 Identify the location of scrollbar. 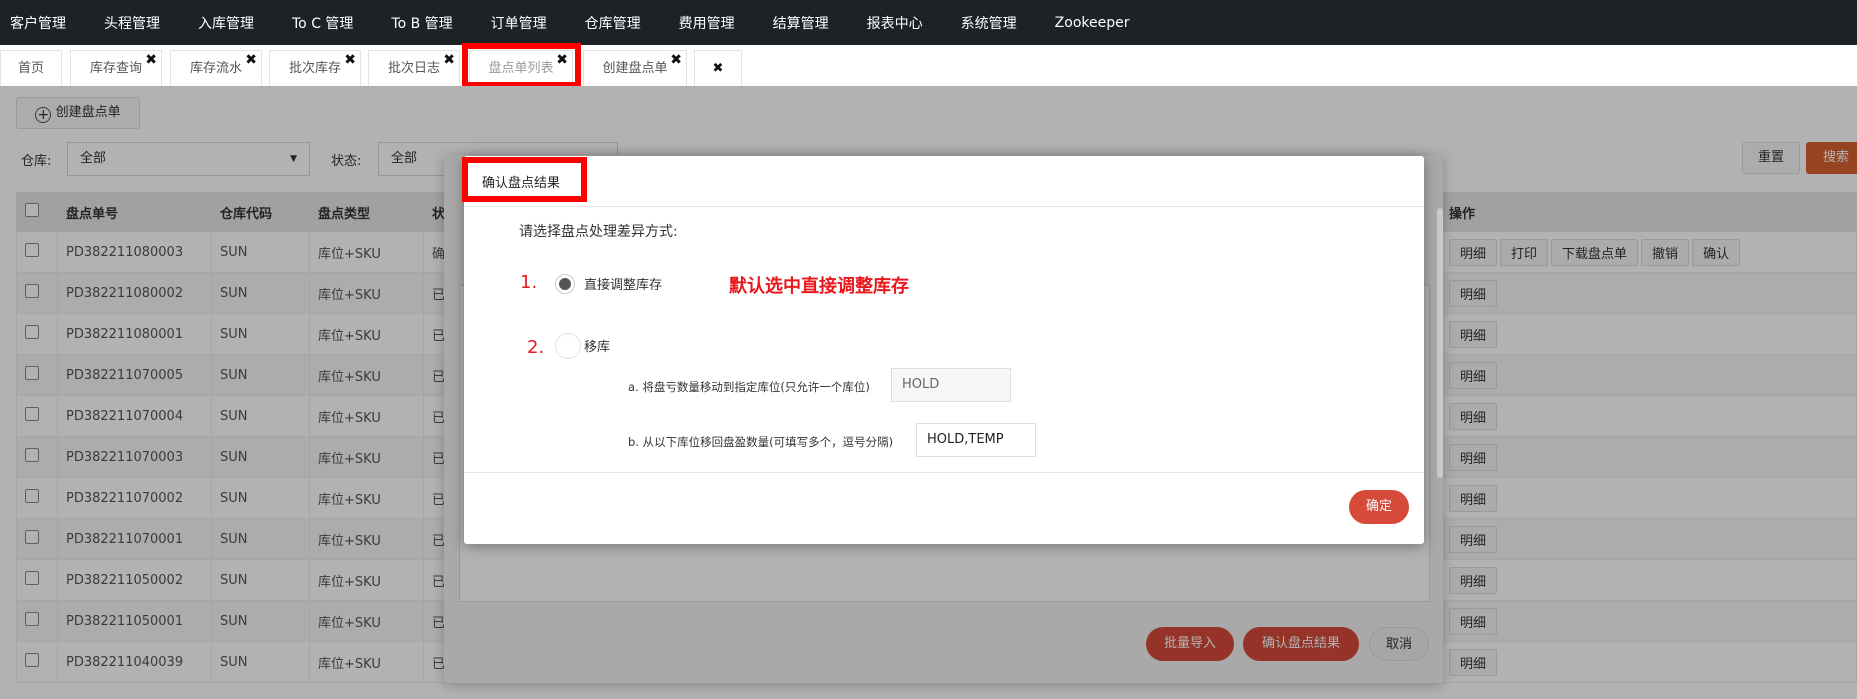
(1440, 343).